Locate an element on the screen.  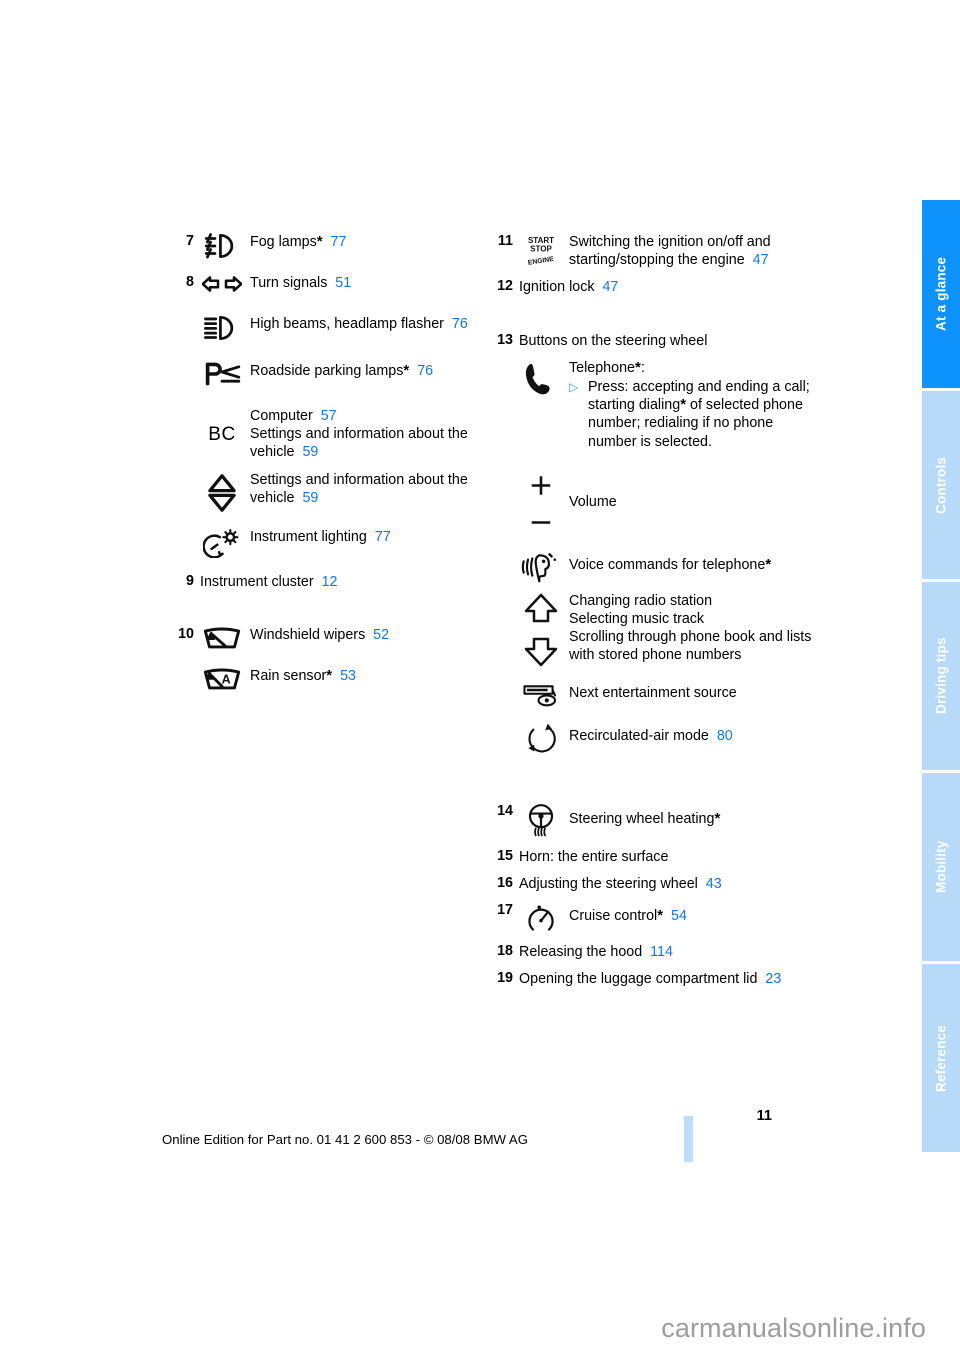
list-item-rain-sensor: A Rain sensor* 53 is located at coordinates (328, 679).